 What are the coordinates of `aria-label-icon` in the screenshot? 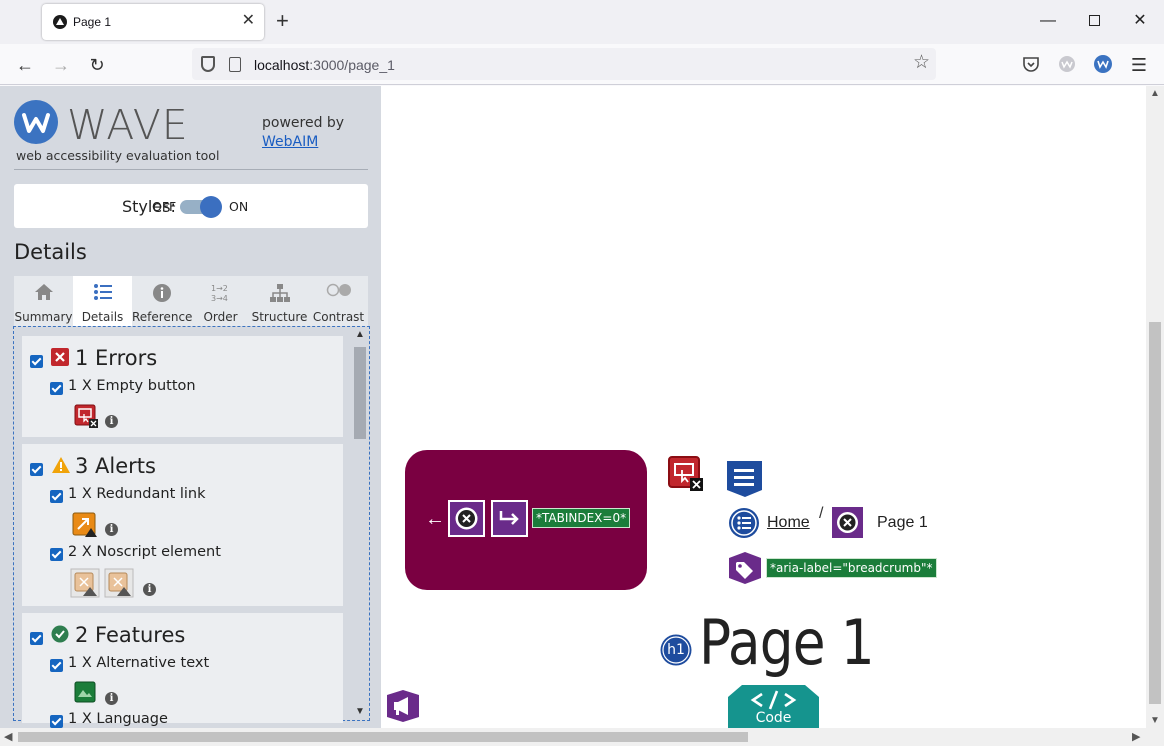 It's located at (745, 568).